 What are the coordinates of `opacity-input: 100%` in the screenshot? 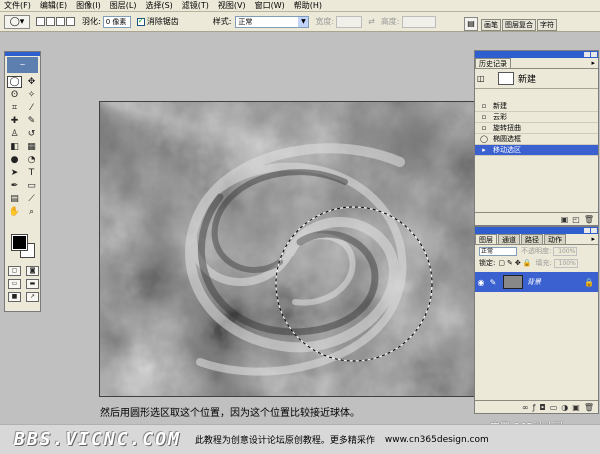 It's located at (565, 251).